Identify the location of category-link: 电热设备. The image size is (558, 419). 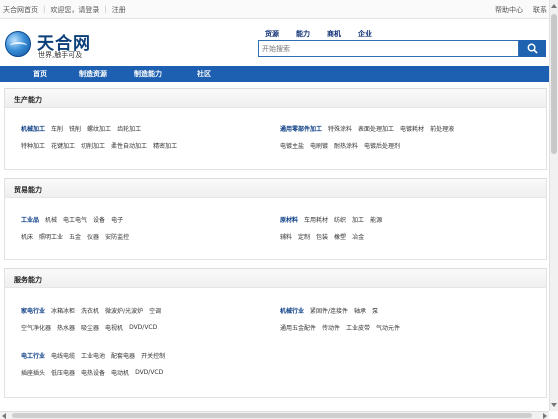
(93, 372).